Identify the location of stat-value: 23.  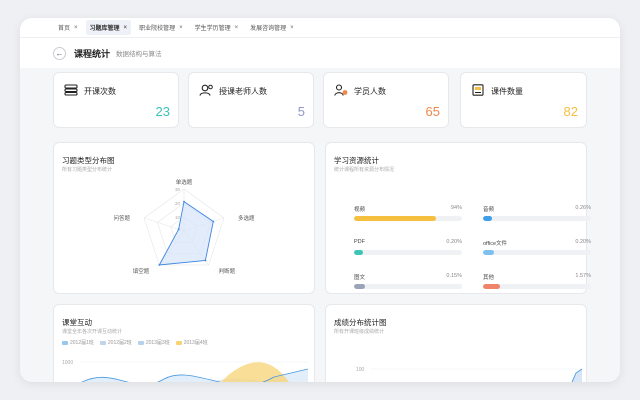
(162, 111).